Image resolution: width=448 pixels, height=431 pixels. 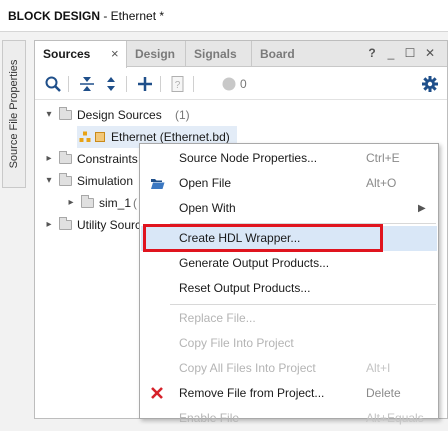 I want to click on sources-toolbar: ? 0, so click(x=241, y=84).